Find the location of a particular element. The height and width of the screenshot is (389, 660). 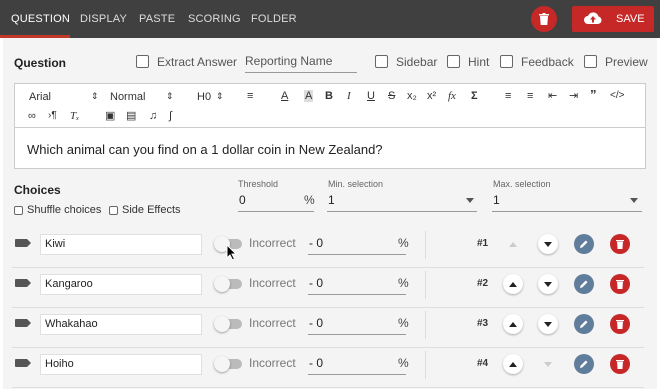

min-selection-caret-icon is located at coordinates (470, 200).